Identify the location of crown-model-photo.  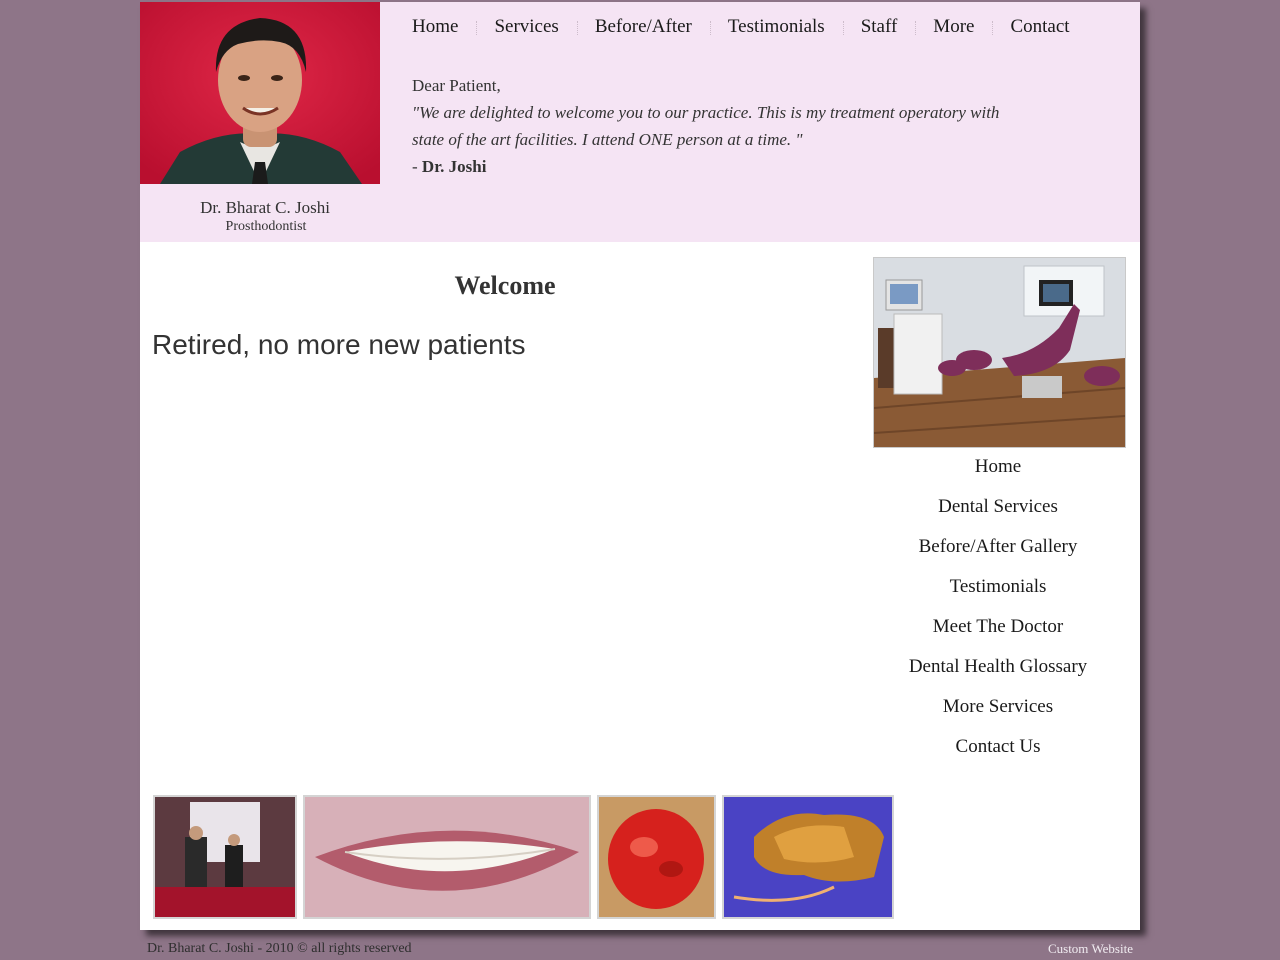
(656, 857).